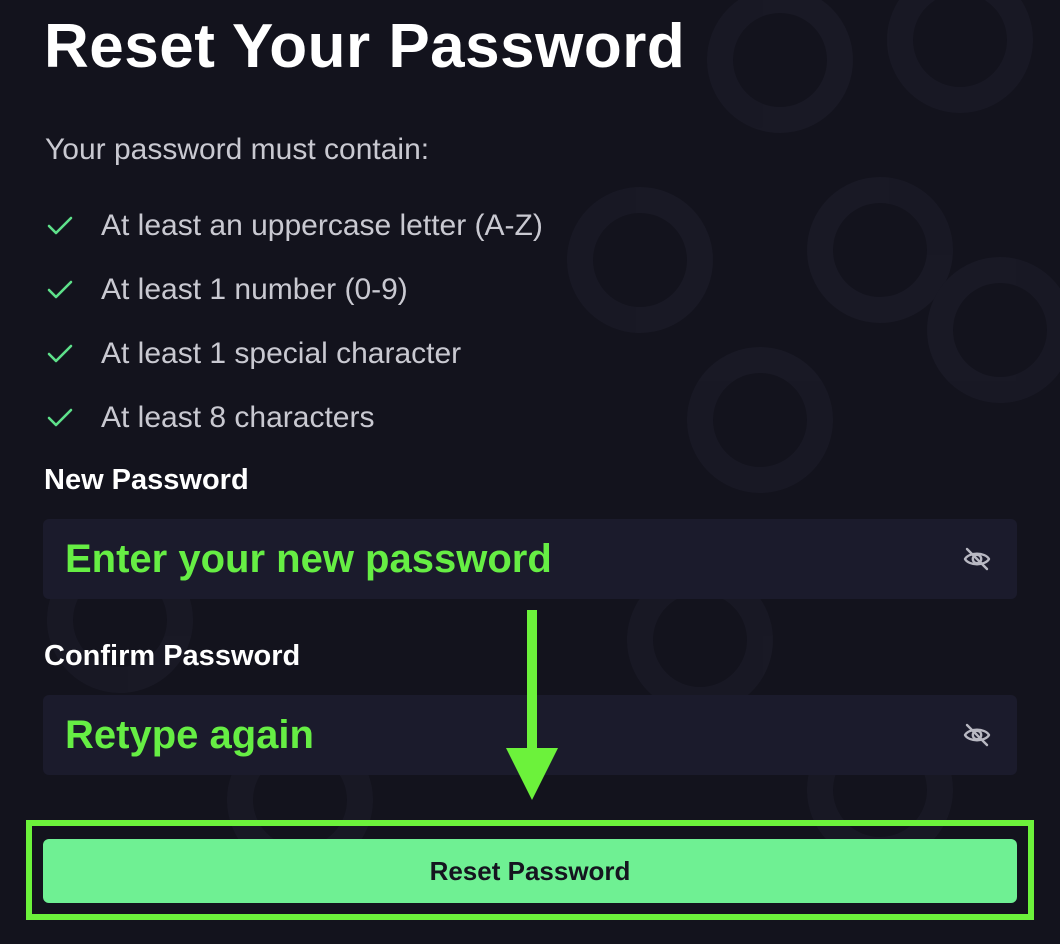 The width and height of the screenshot is (1060, 944). Describe the element at coordinates (146, 480) in the screenshot. I see `new-password-label: New Password` at that location.